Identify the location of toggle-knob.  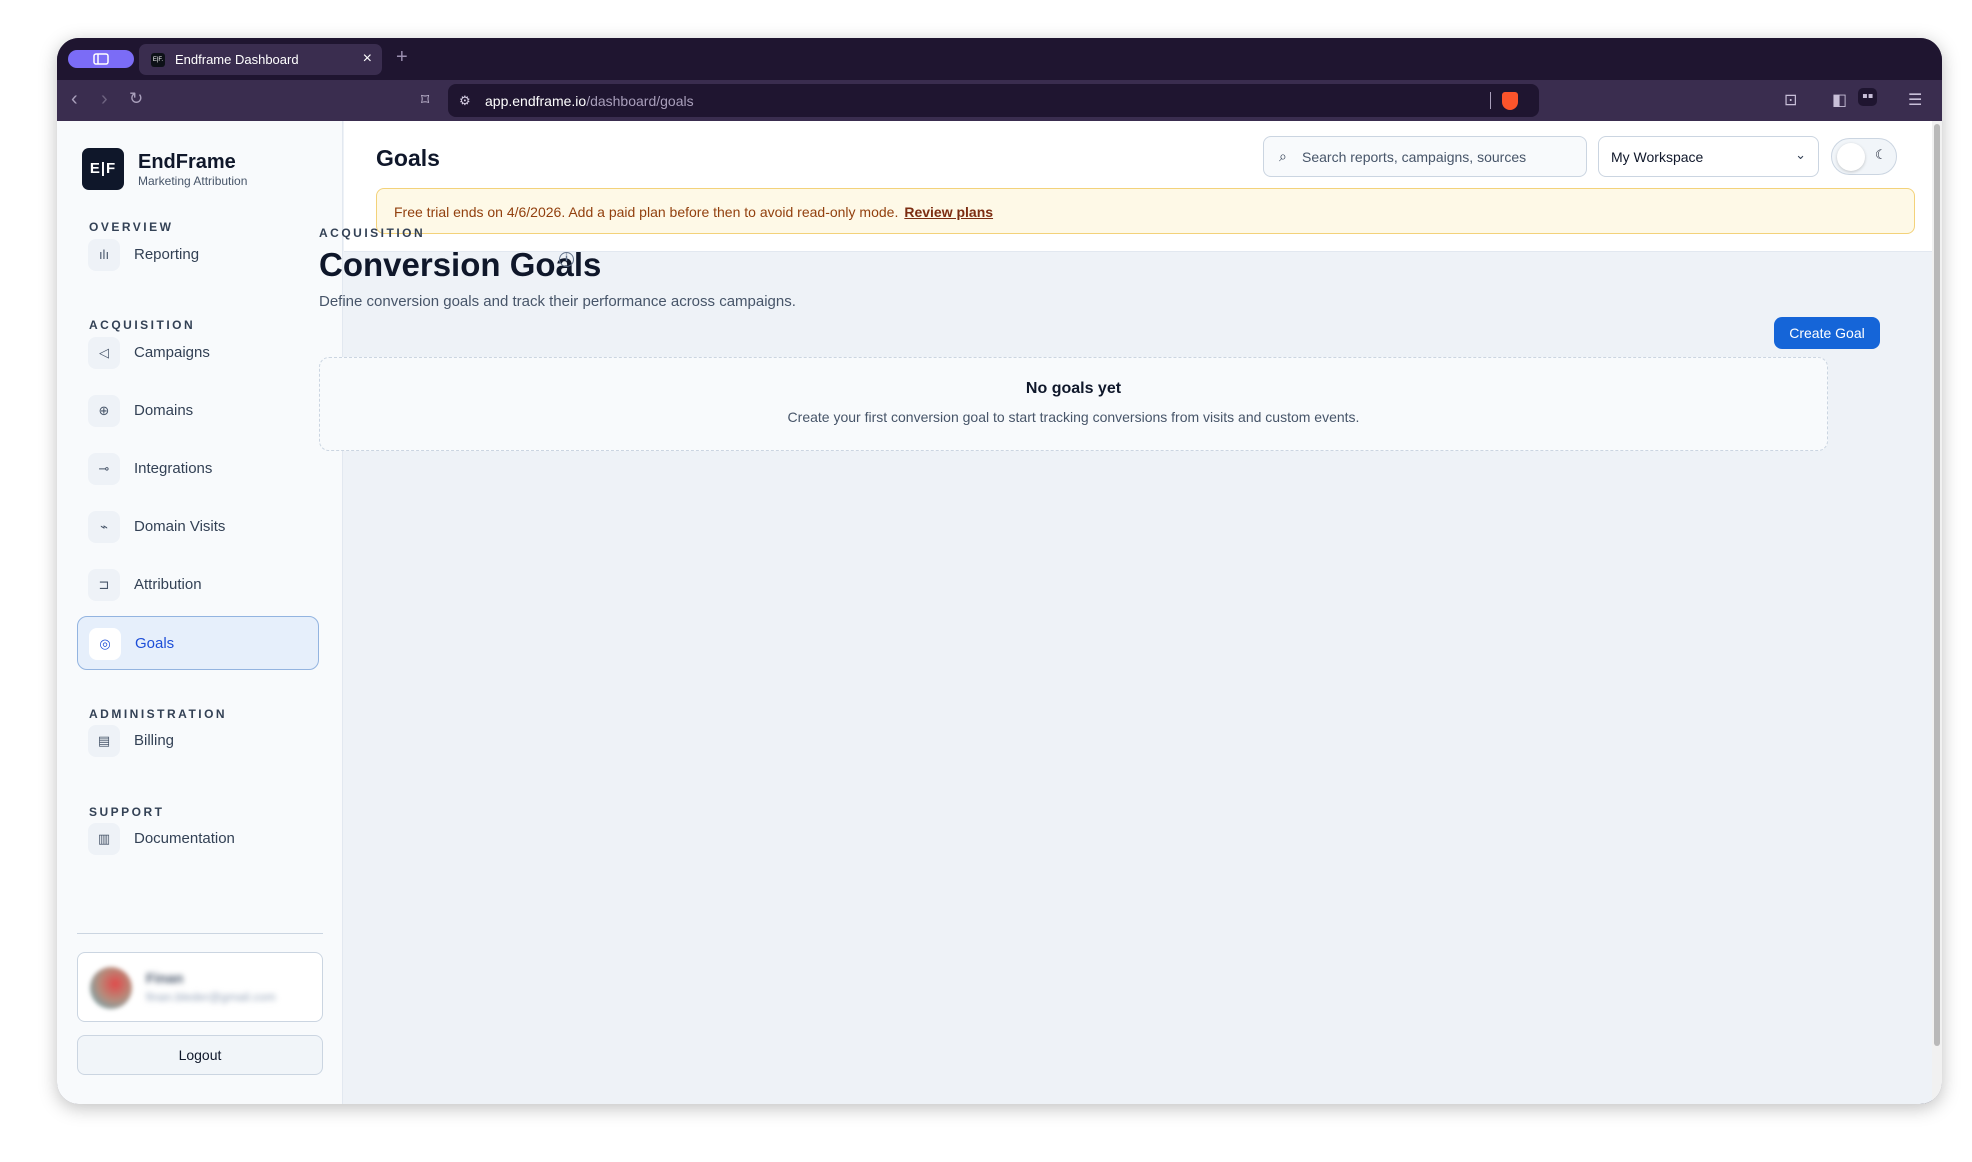
(1851, 157).